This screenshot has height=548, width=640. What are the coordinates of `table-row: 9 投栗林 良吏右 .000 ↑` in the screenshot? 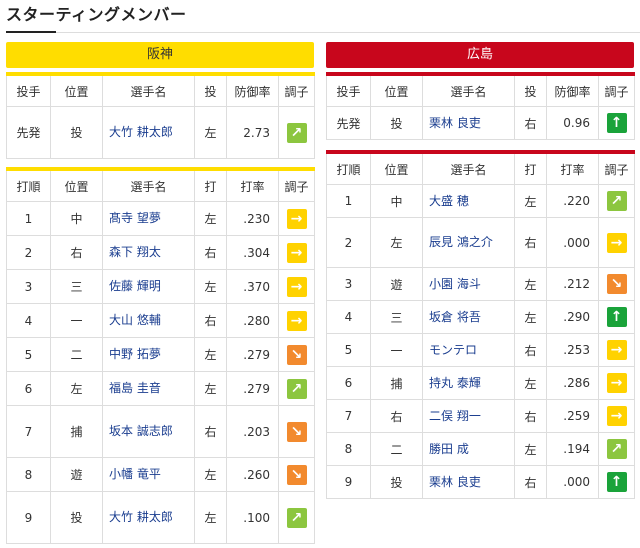 It's located at (480, 482).